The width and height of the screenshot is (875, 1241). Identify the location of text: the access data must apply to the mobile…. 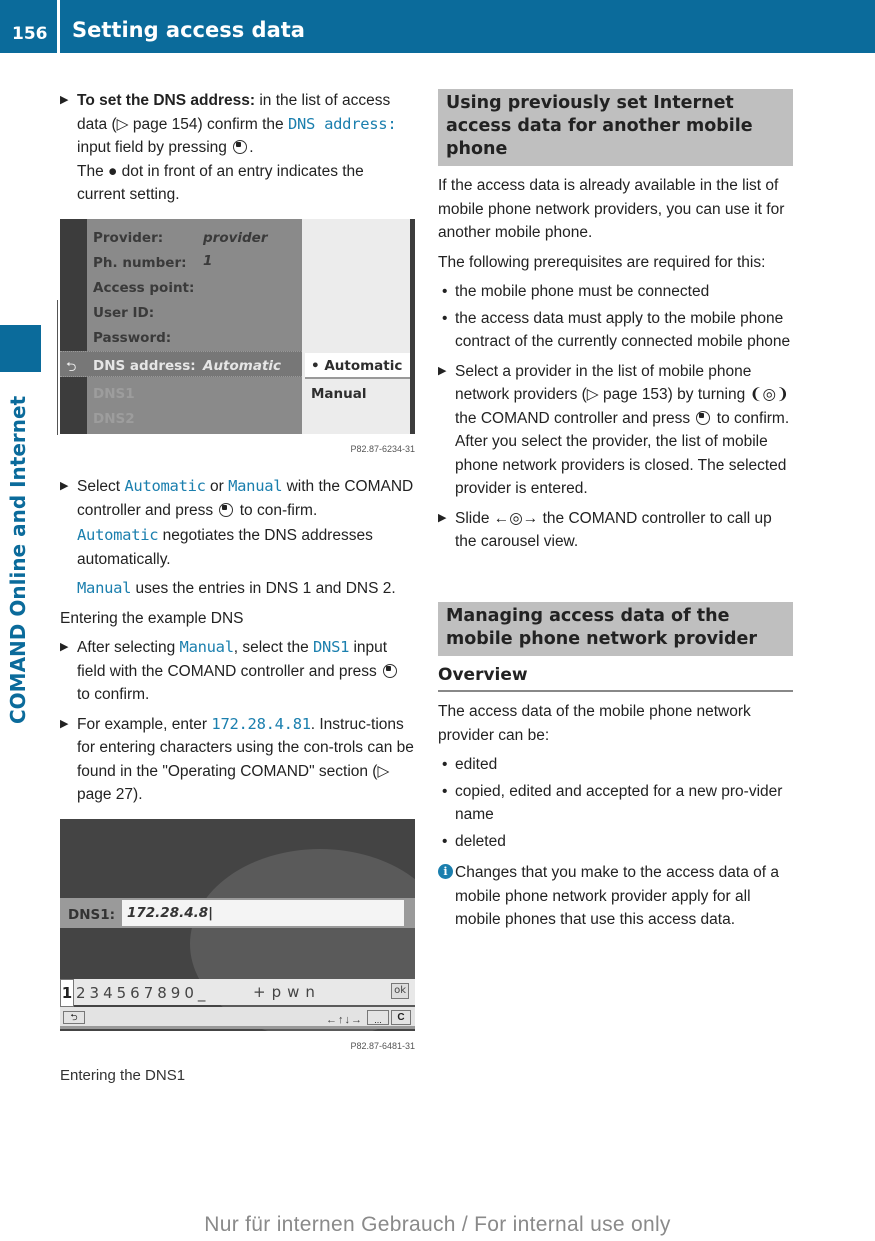
(623, 330).